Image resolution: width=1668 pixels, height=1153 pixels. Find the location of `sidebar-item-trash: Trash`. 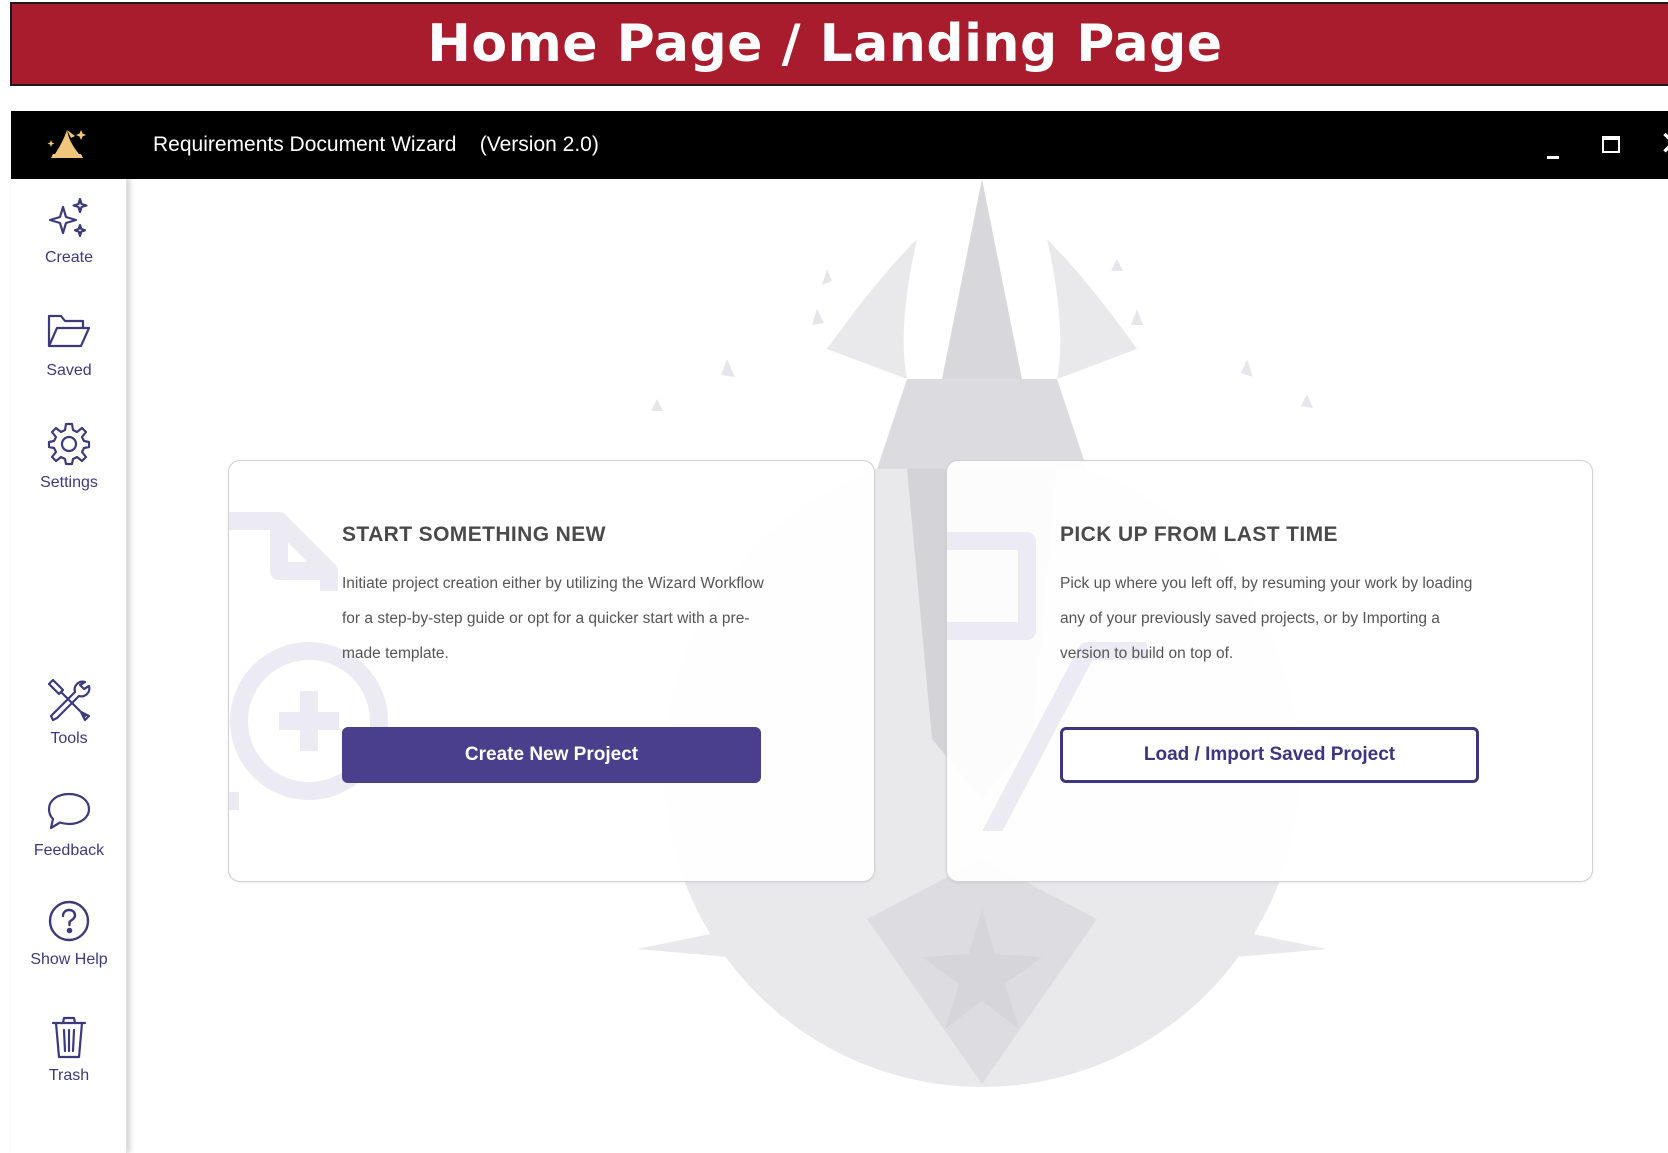

sidebar-item-trash: Trash is located at coordinates (69, 1049).